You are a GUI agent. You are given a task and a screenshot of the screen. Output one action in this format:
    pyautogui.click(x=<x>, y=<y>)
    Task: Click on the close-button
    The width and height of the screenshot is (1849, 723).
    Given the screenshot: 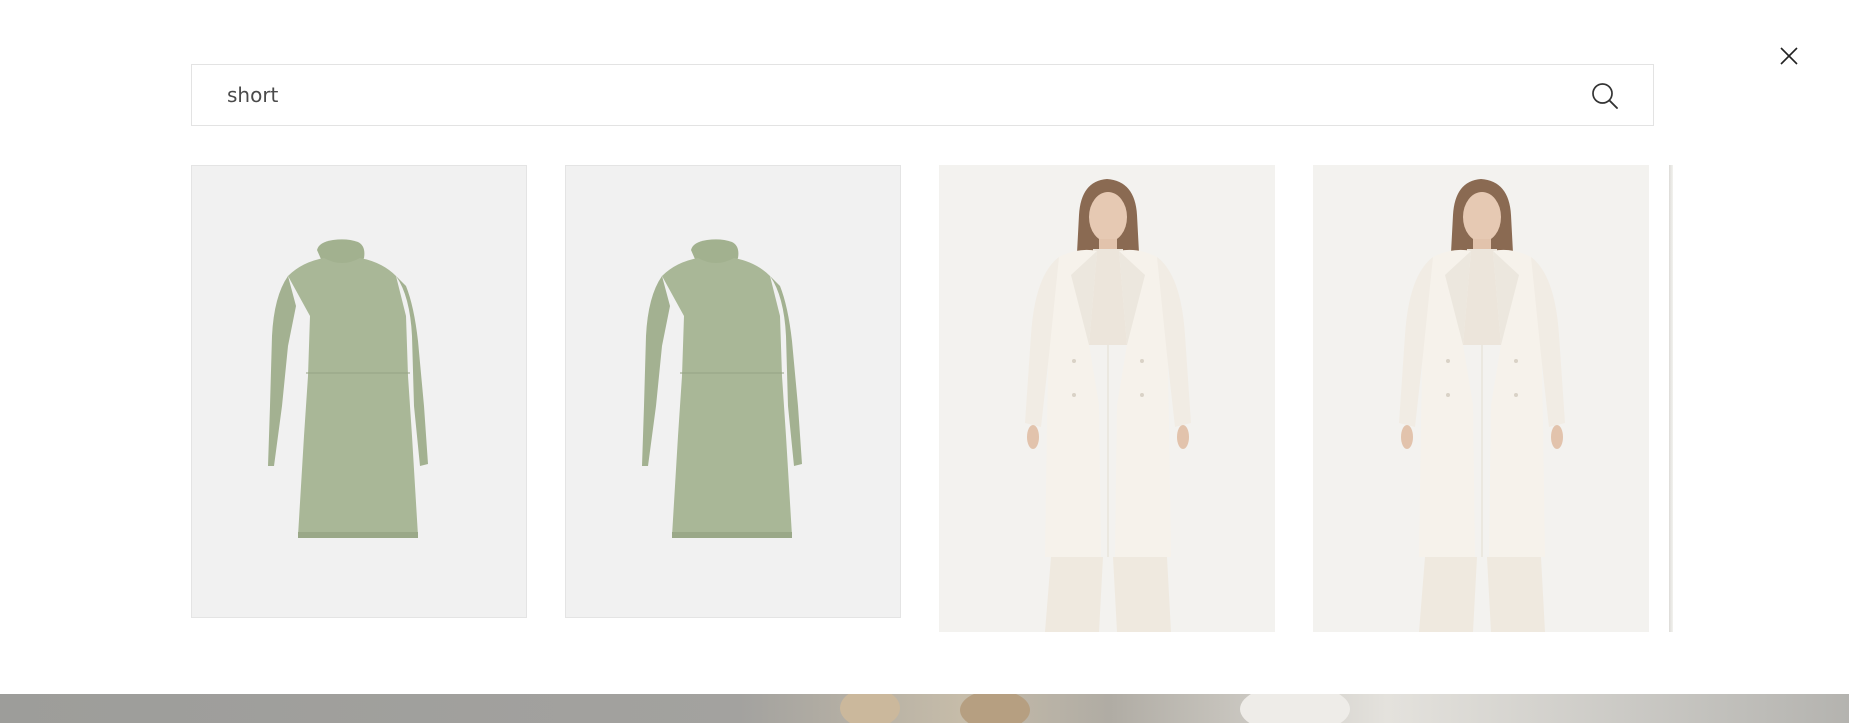 What is the action you would take?
    pyautogui.click(x=1789, y=56)
    